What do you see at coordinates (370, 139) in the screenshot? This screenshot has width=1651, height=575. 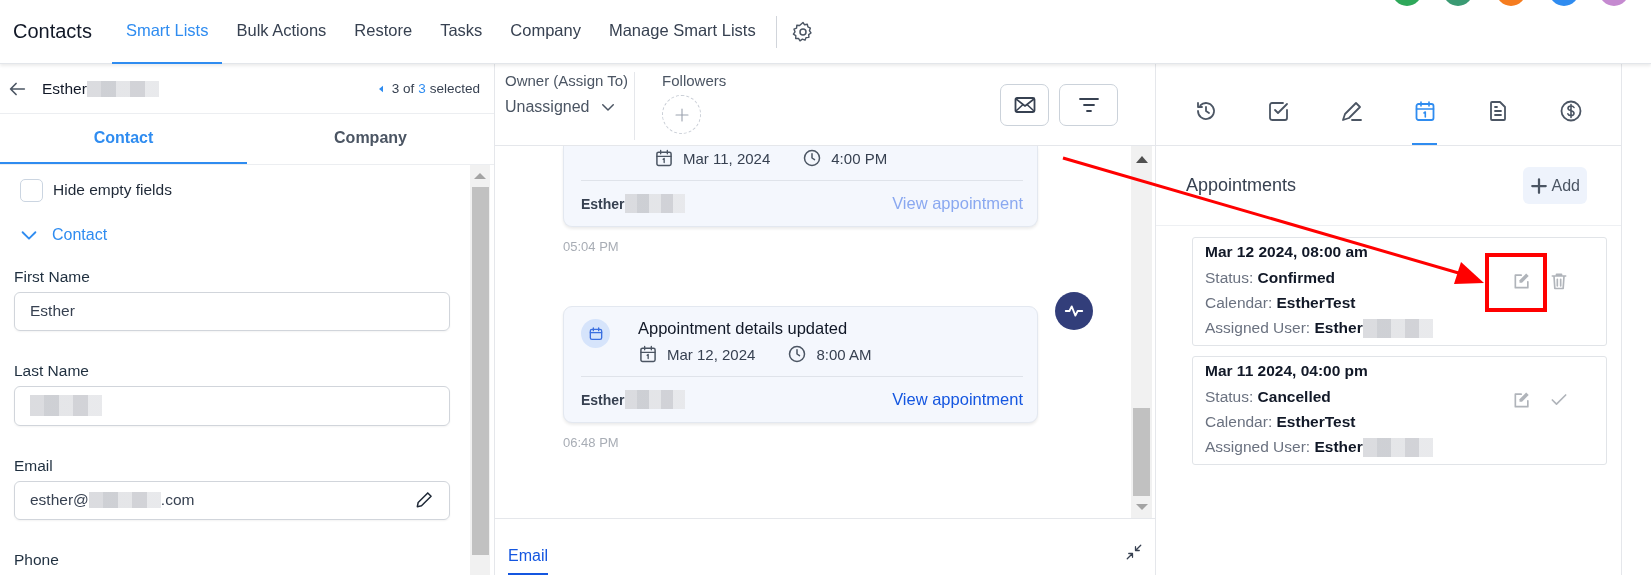 I see `panel-tab: Company` at bounding box center [370, 139].